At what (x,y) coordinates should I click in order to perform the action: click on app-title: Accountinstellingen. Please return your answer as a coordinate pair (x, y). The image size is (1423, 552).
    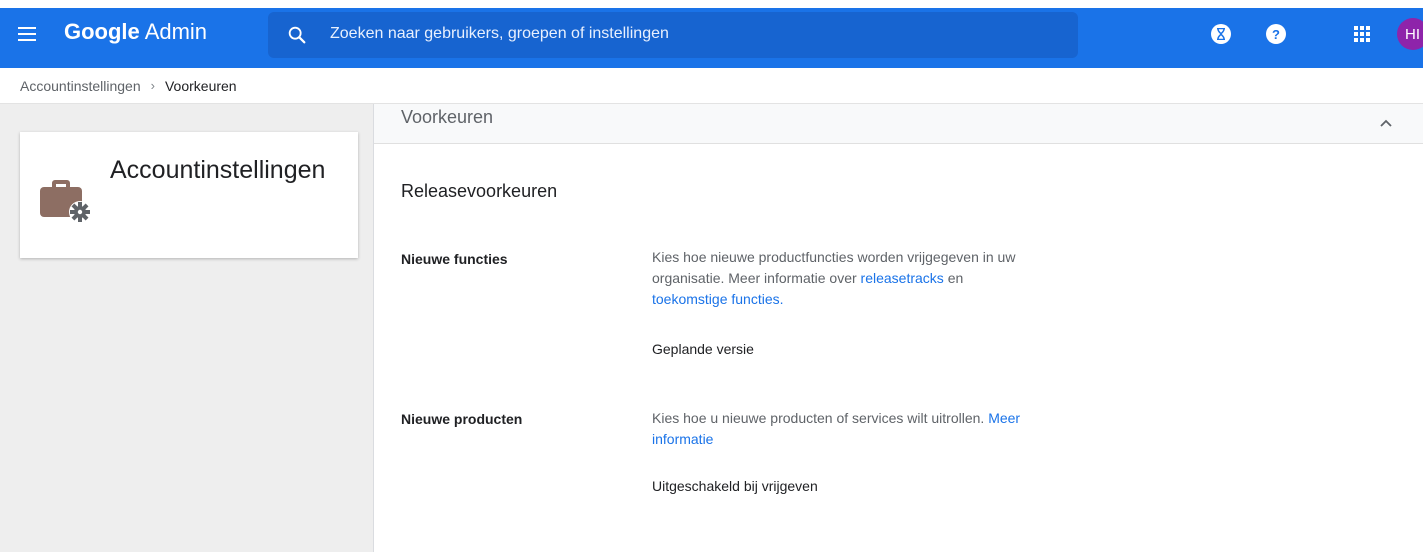
    Looking at the image, I should click on (218, 170).